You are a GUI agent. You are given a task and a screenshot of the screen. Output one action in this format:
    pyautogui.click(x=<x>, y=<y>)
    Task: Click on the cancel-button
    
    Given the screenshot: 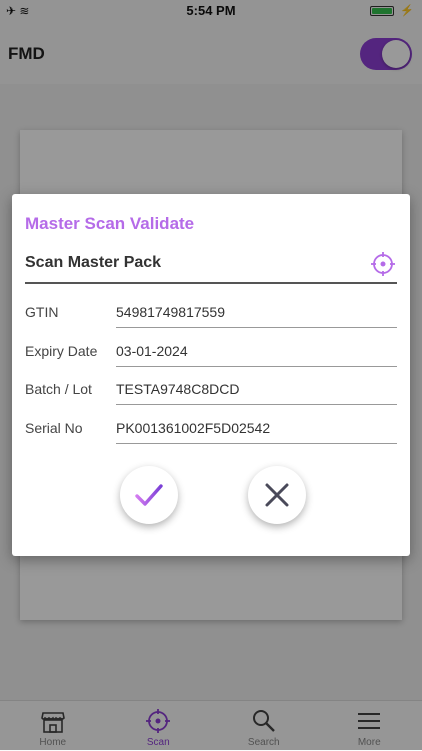 What is the action you would take?
    pyautogui.click(x=277, y=495)
    